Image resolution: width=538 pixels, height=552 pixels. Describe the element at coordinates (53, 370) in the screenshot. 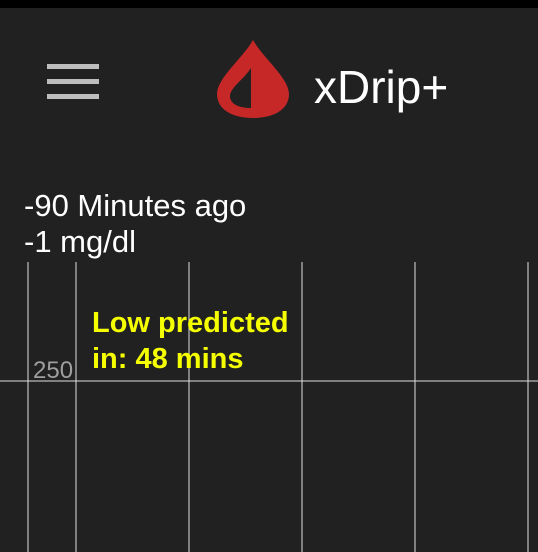

I see `y-axis-tick-250: 250` at that location.